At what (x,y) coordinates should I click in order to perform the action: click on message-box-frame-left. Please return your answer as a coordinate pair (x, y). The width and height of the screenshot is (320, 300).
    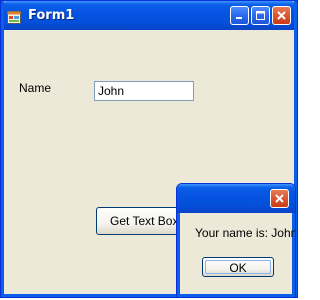
    Looking at the image, I should click on (178, 255).